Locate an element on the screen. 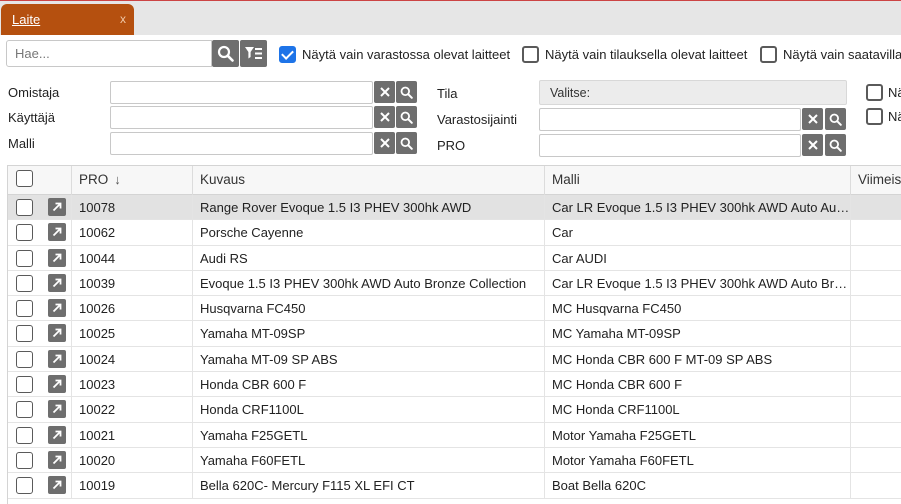 The image size is (901, 504). cell-malli: MC Honda CBR 600 F is located at coordinates (698, 385).